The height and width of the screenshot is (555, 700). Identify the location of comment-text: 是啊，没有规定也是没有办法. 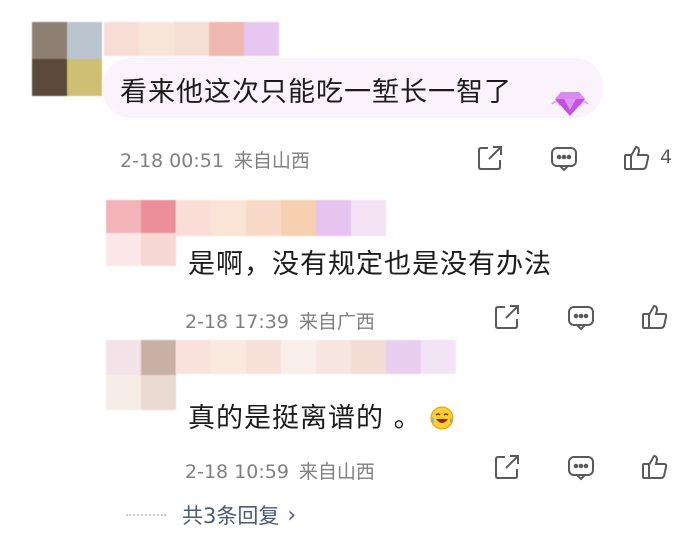
(370, 264).